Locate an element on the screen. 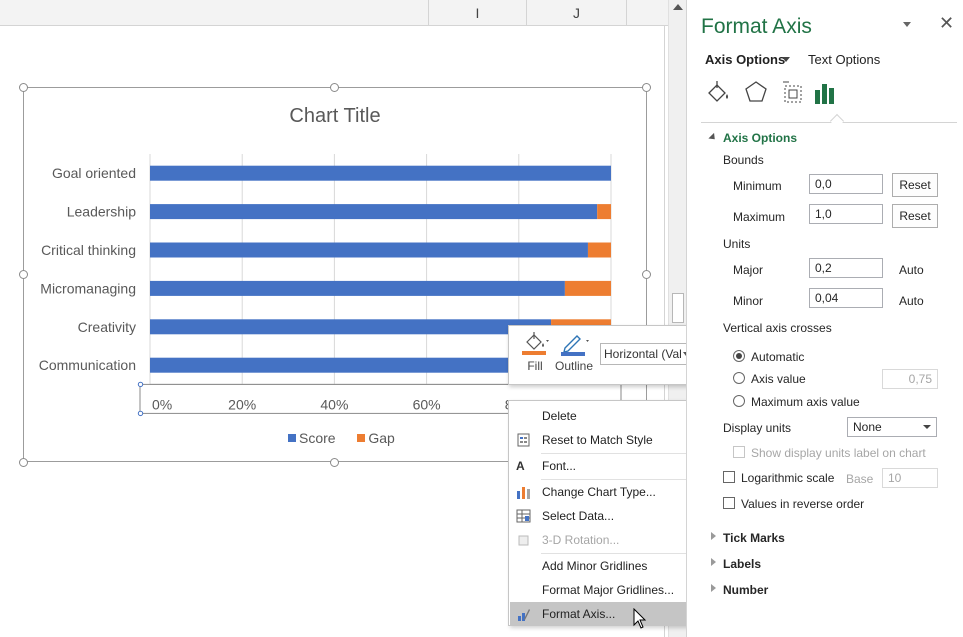 The height and width of the screenshot is (637, 963). automatic-label: Automatic is located at coordinates (777, 357).